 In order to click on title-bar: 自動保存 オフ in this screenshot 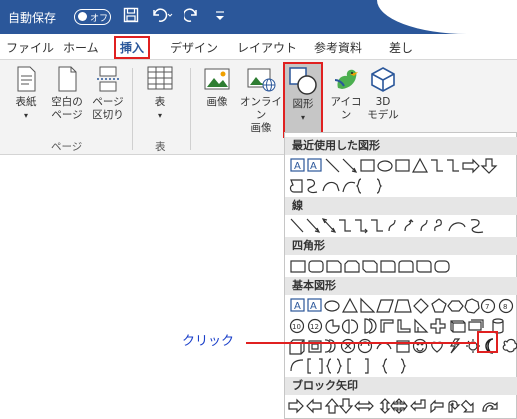, I will do `click(258, 17)`.